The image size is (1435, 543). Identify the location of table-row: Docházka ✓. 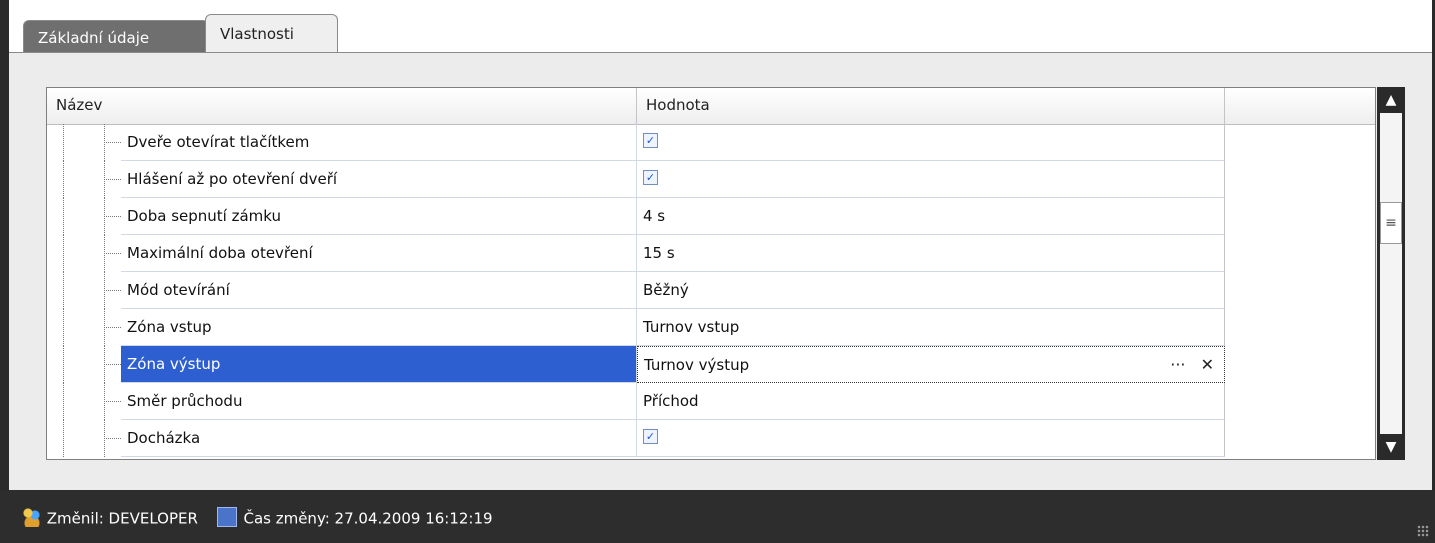
(636, 438).